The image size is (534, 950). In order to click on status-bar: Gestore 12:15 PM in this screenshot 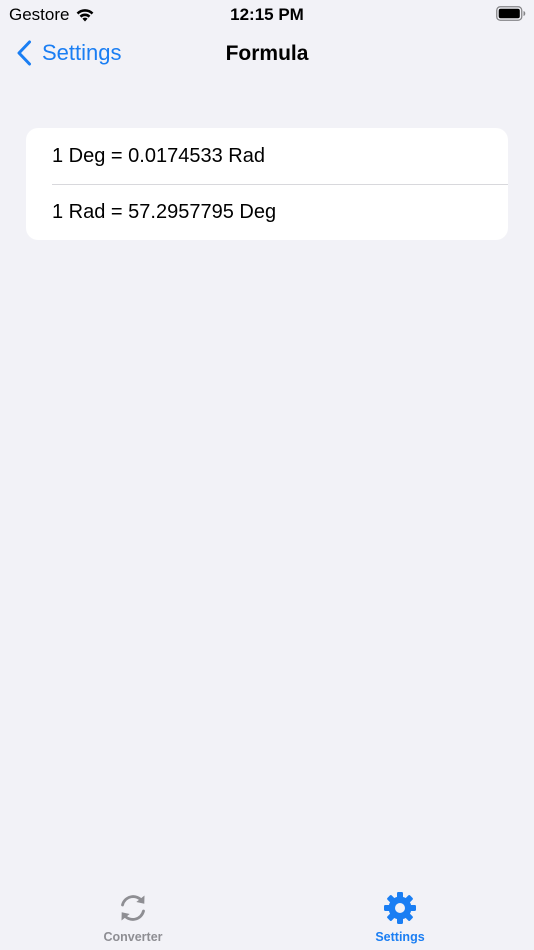, I will do `click(267, 14)`.